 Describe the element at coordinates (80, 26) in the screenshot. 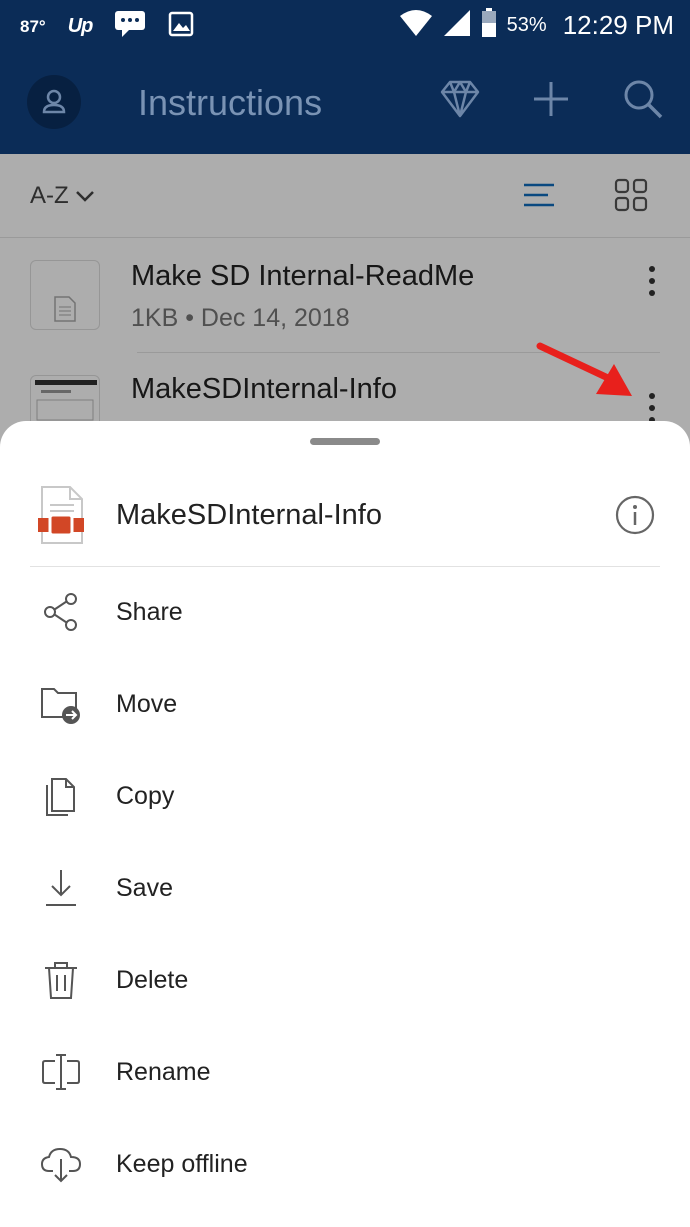

I see `carrier-logo: Up` at that location.